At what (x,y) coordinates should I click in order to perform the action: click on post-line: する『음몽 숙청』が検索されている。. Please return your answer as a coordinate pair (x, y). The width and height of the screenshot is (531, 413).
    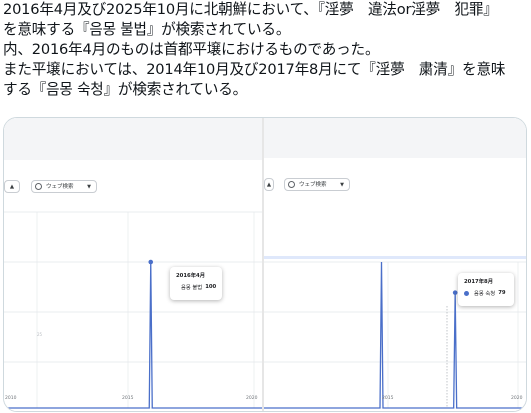
    Looking at the image, I should click on (125, 89).